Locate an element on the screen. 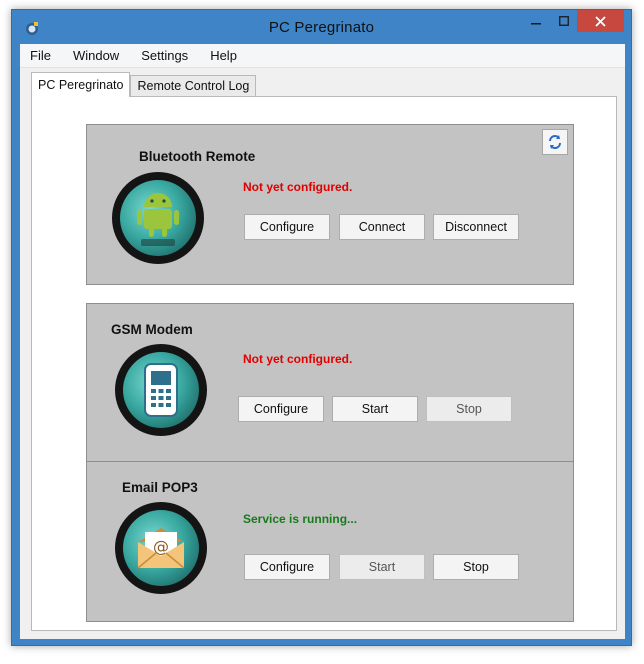 The height and width of the screenshot is (664, 644). close-icon is located at coordinates (600, 21).